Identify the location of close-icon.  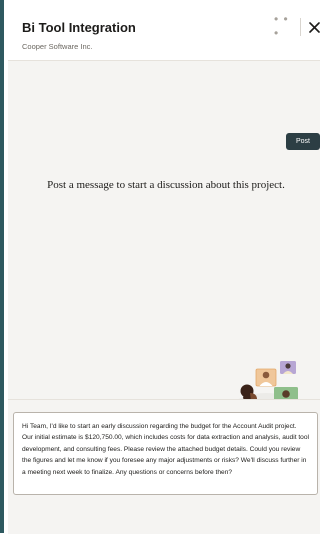
(314, 27).